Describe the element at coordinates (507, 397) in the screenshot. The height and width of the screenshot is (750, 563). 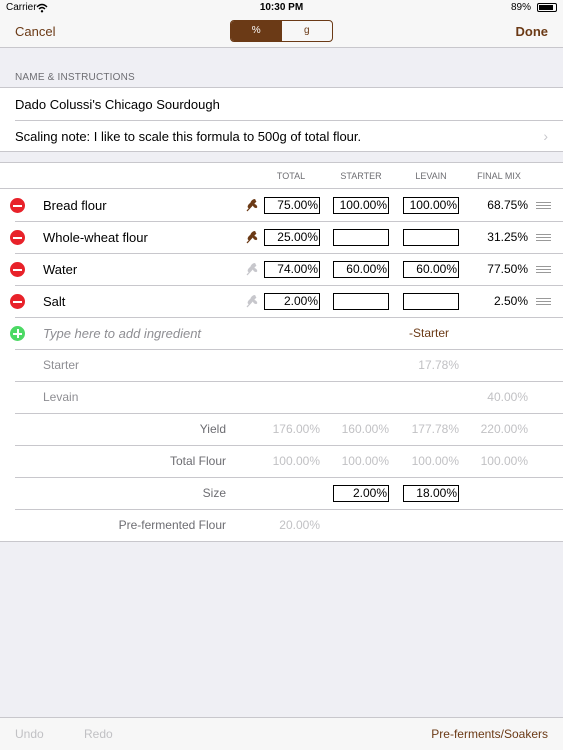
I see `preferment-final-value: 40.00%` at that location.